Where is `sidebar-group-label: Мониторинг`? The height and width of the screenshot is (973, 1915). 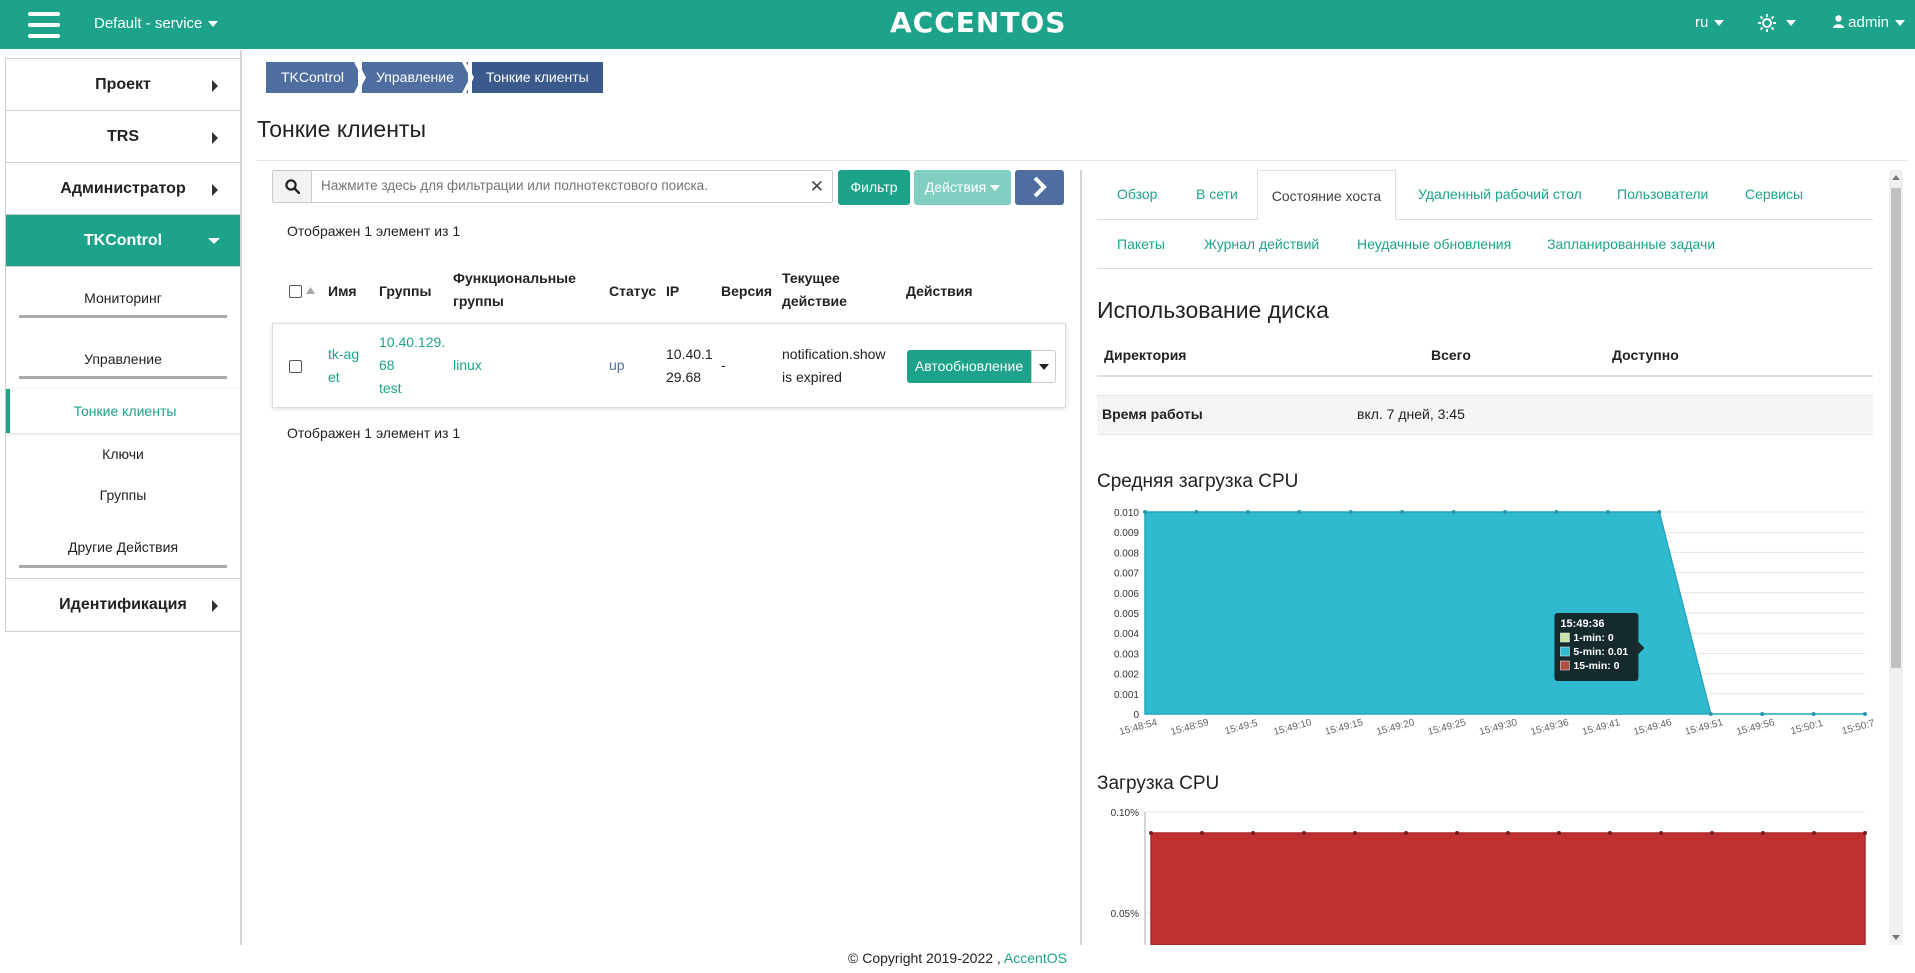
sidebar-group-label: Мониторинг is located at coordinates (123, 297).